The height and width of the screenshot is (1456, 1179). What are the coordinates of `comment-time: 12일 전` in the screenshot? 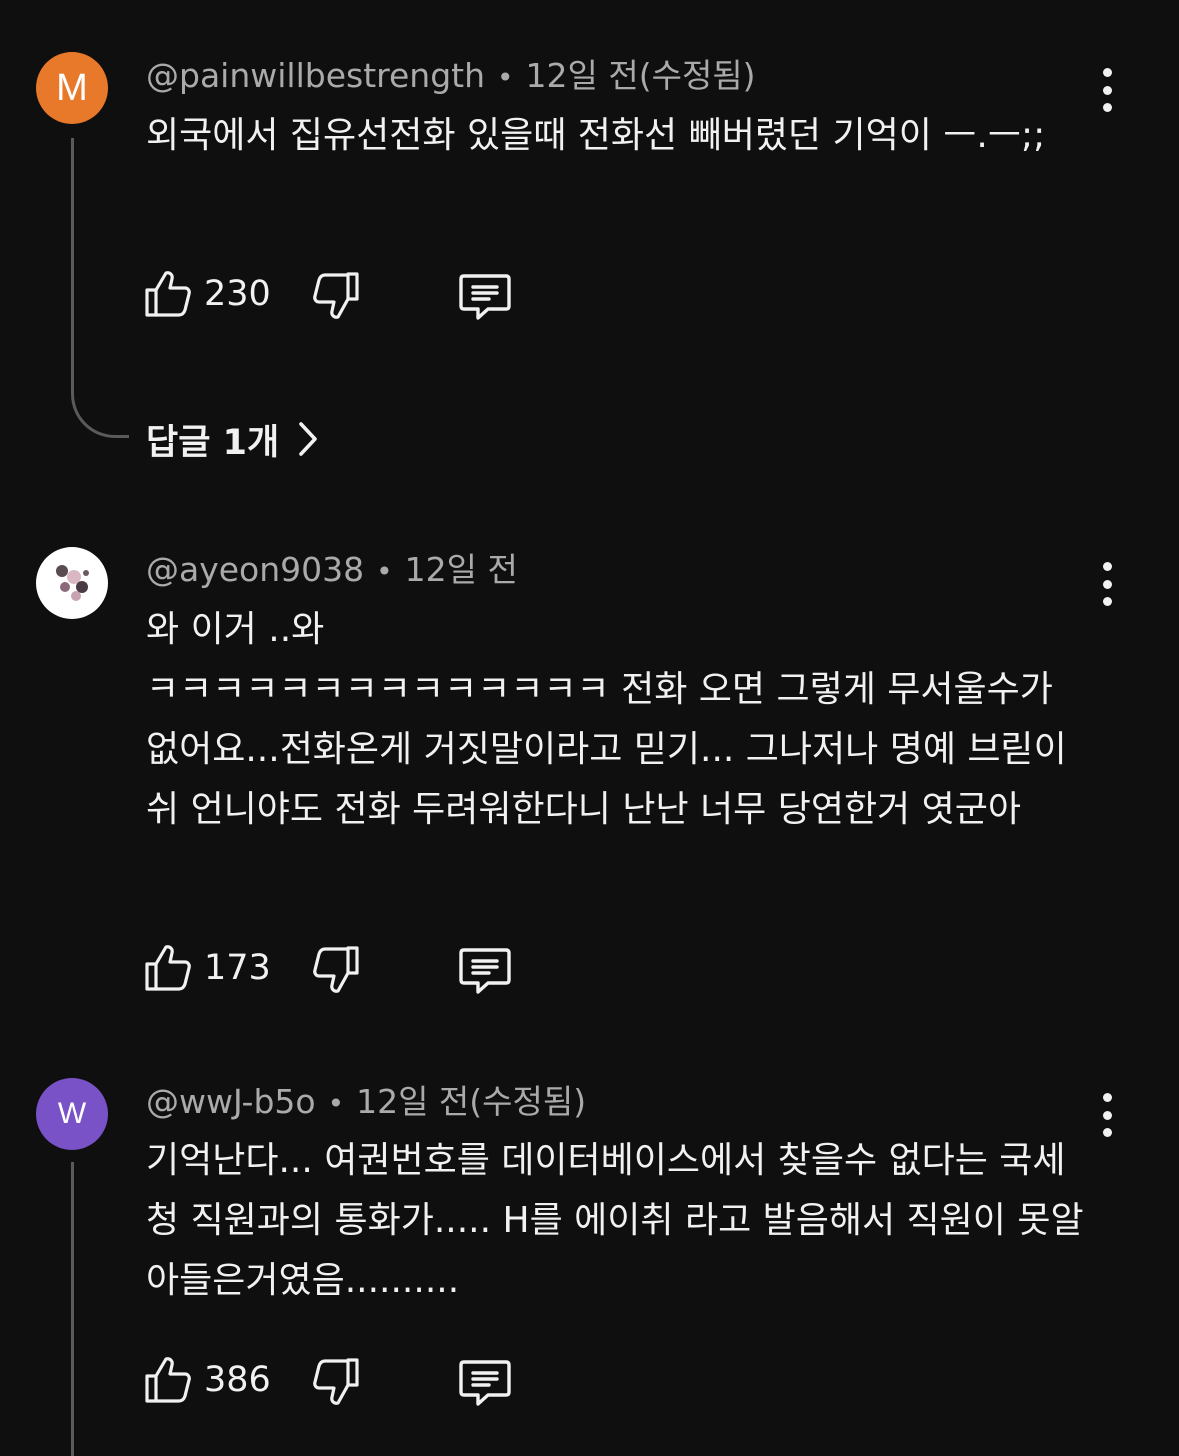 It's located at (461, 569).